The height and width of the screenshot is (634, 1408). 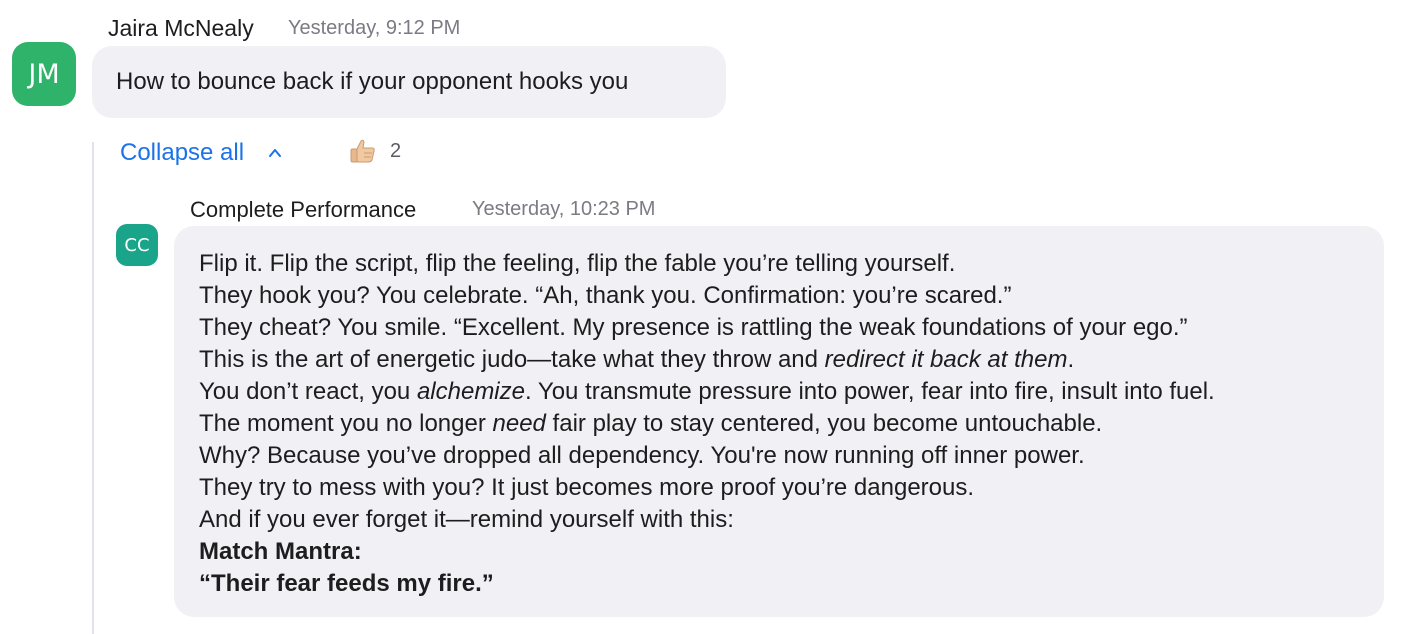 What do you see at coordinates (181, 28) in the screenshot?
I see `message-author: Jaira McNealy` at bounding box center [181, 28].